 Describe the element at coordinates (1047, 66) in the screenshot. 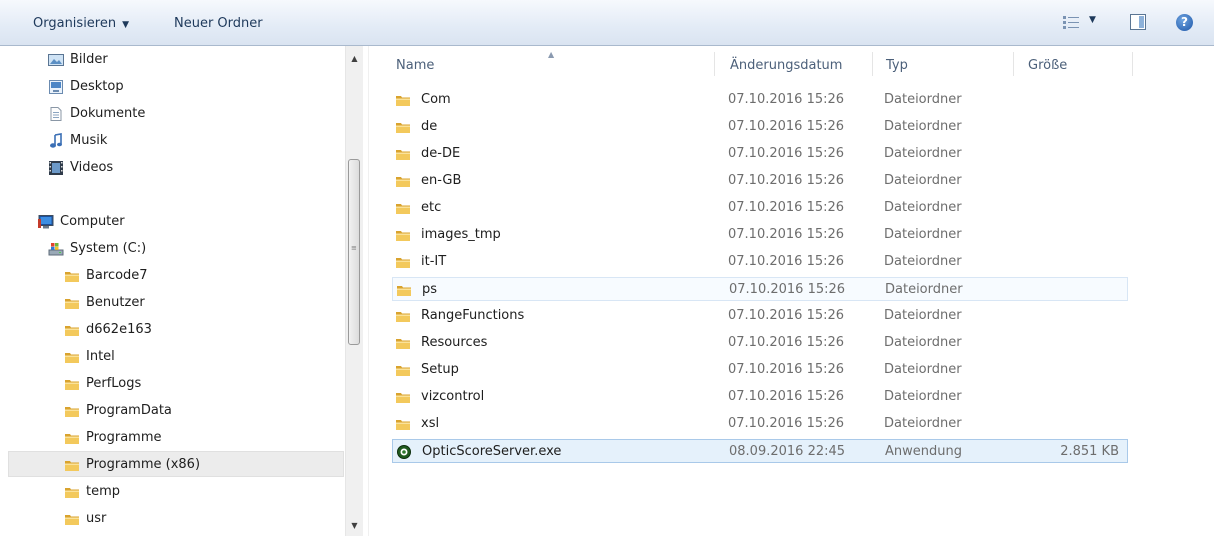

I see `column-header-size: Größe` at that location.